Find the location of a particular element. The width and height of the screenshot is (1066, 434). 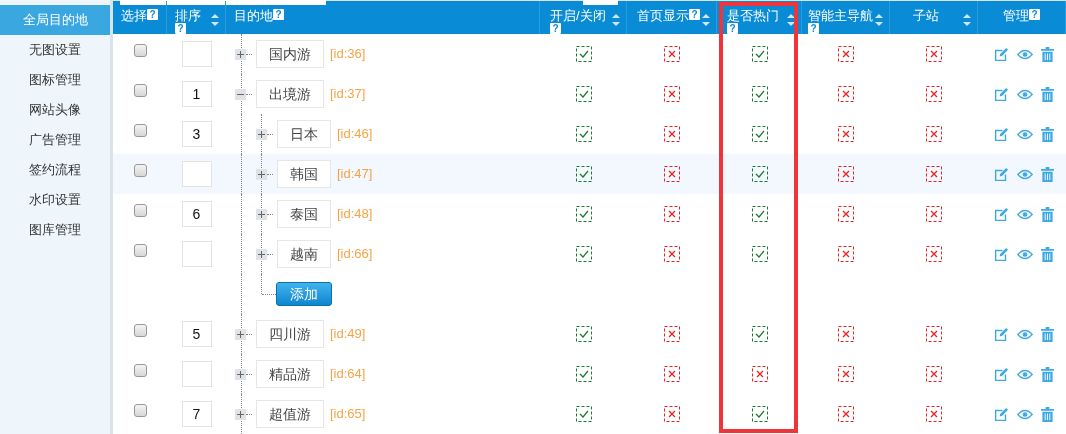

column-header: 开启/关闭 is located at coordinates (578, 15).